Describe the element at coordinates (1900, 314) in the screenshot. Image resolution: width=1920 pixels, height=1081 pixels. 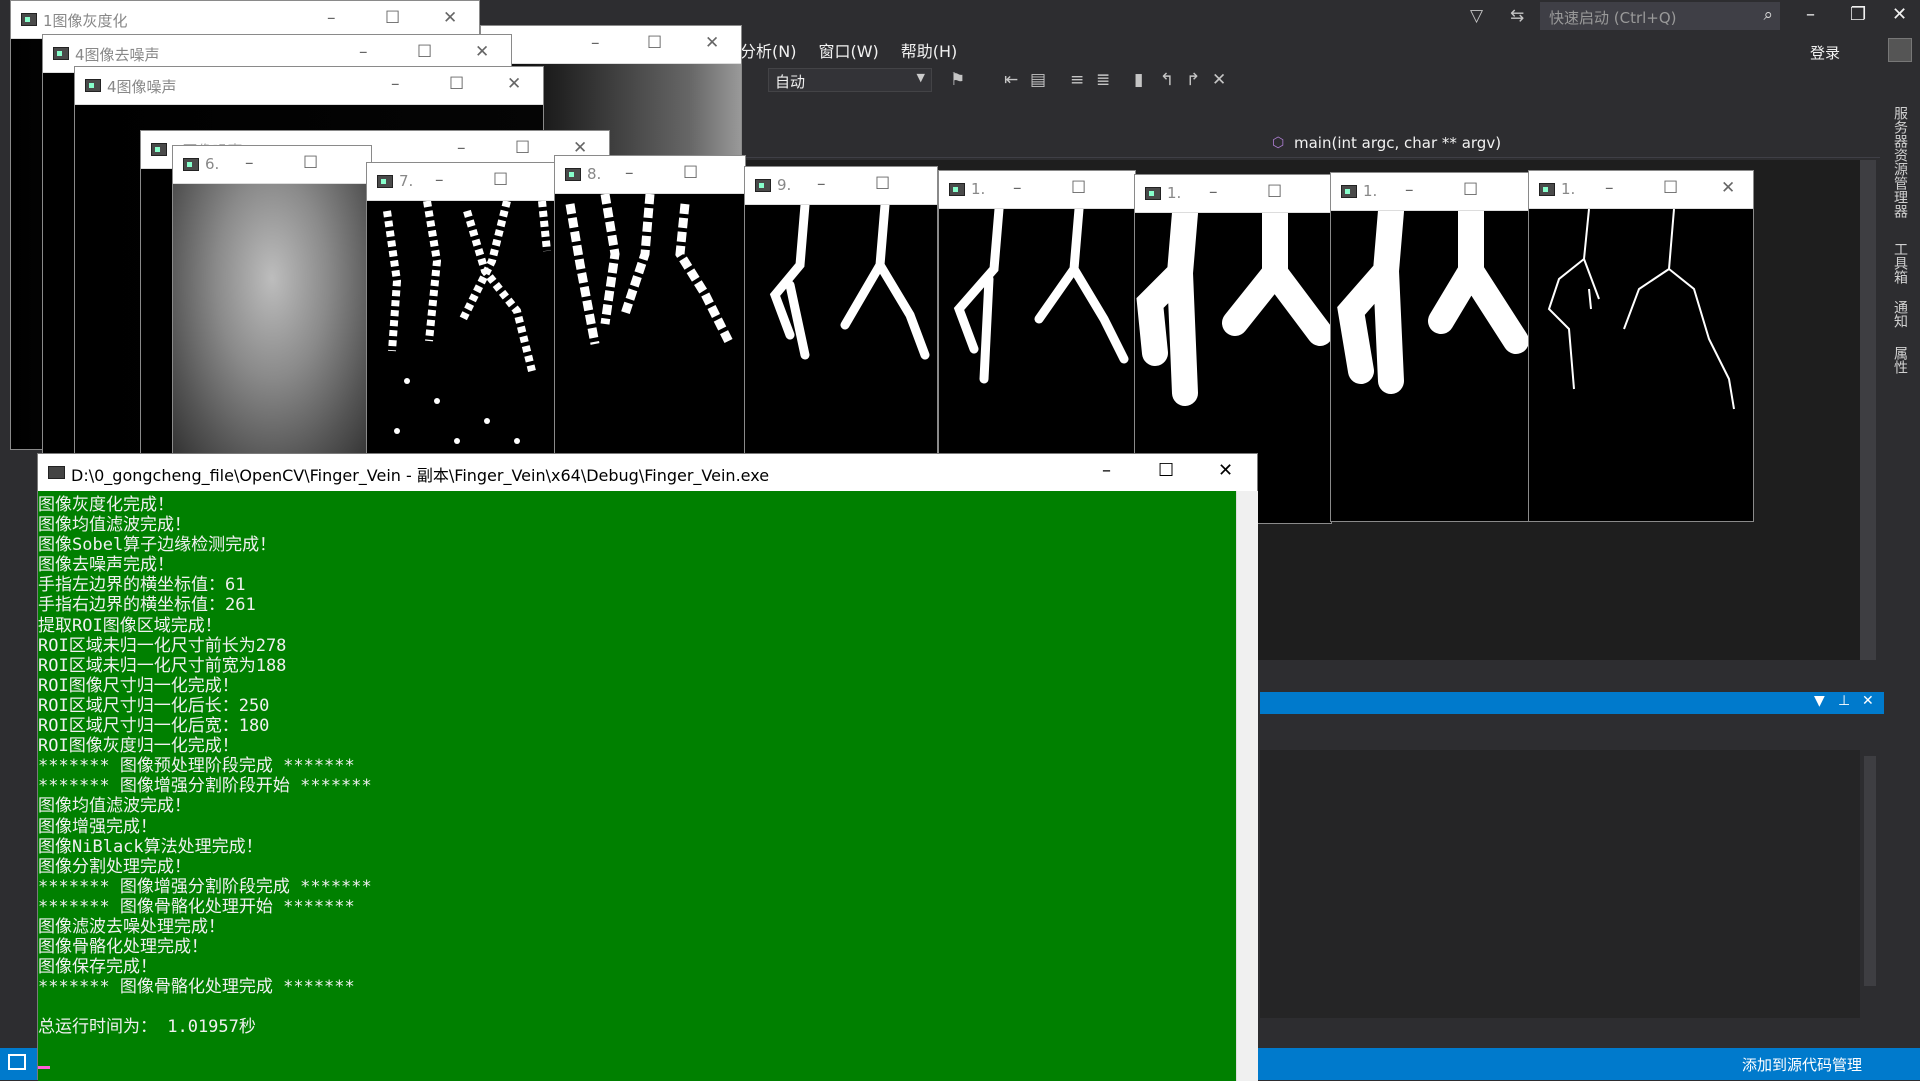
I see `notifications-tab: 通知` at that location.